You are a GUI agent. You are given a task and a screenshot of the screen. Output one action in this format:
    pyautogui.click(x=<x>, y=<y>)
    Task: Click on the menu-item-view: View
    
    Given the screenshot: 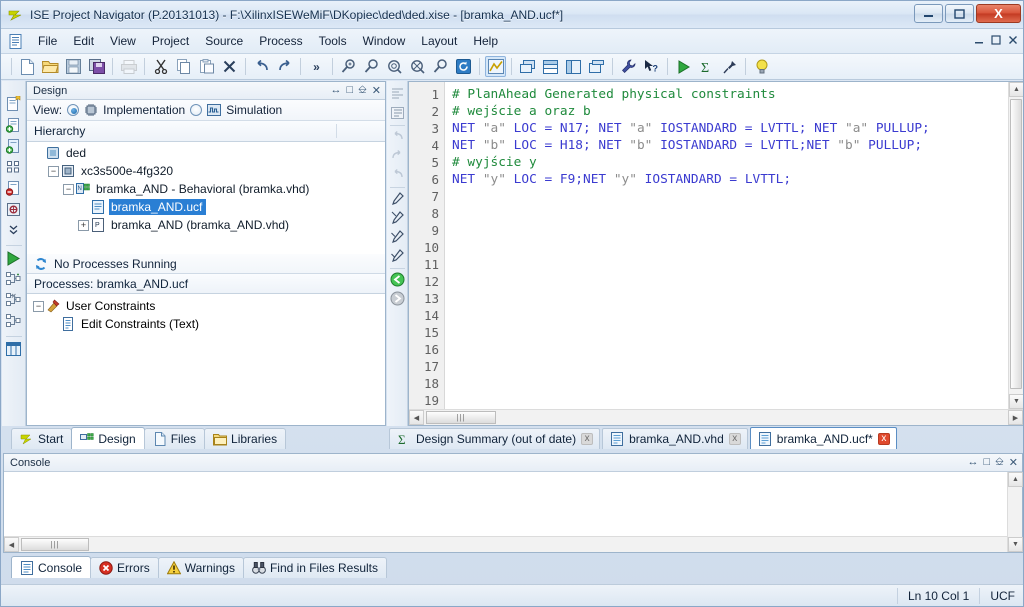 What is the action you would take?
    pyautogui.click(x=123, y=41)
    